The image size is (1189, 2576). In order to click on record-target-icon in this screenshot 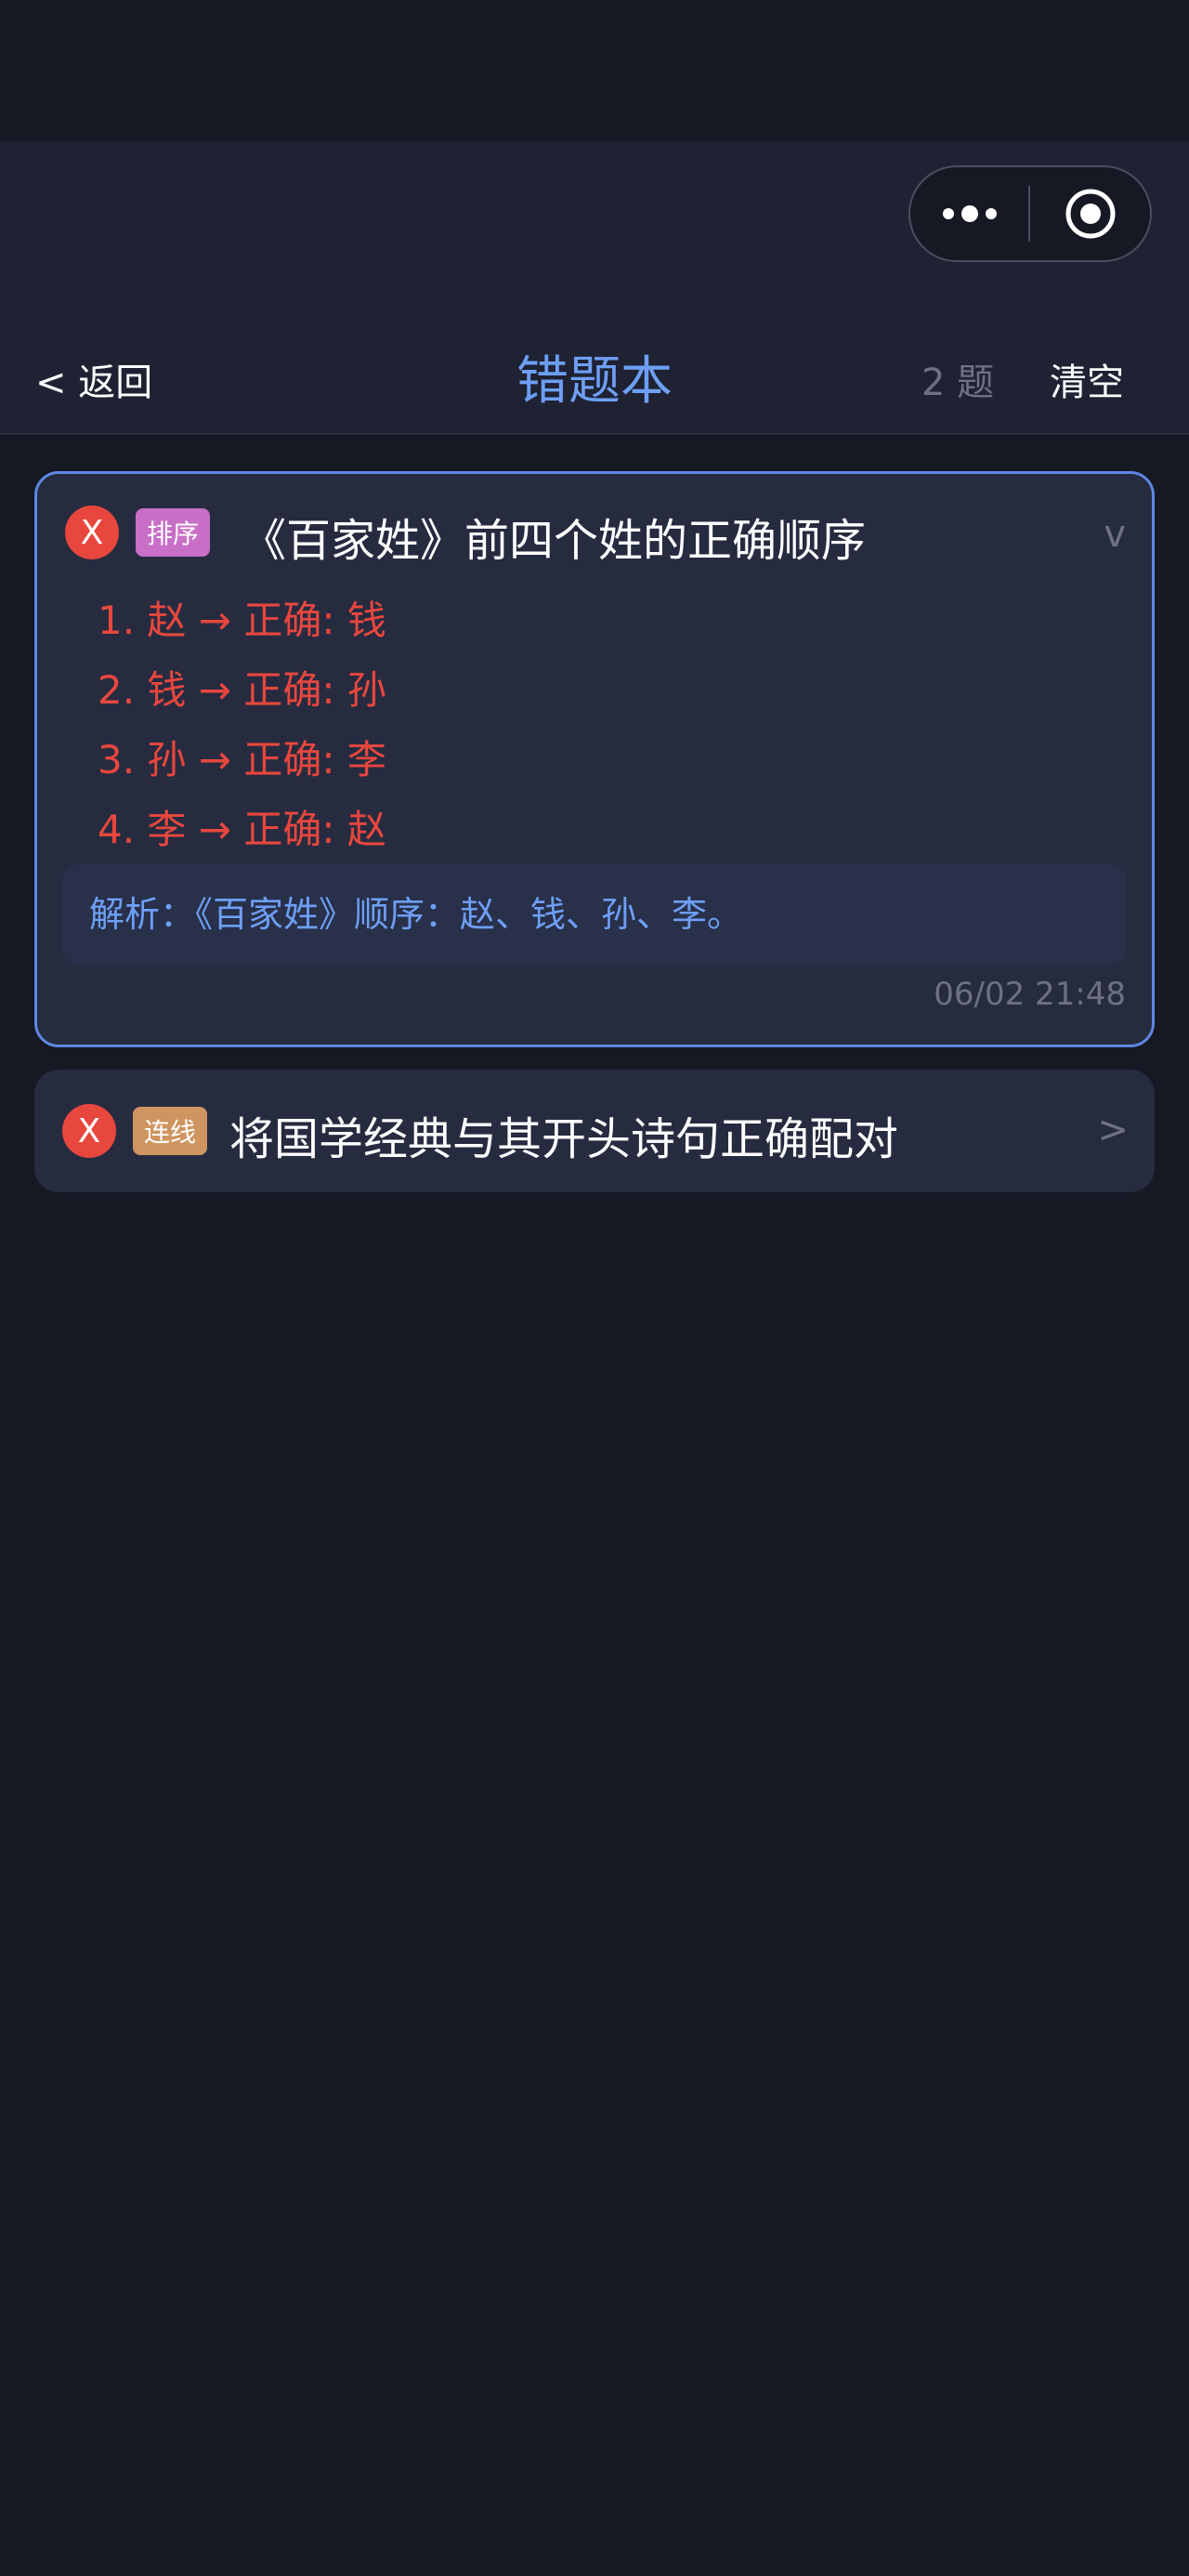, I will do `click(1090, 213)`.